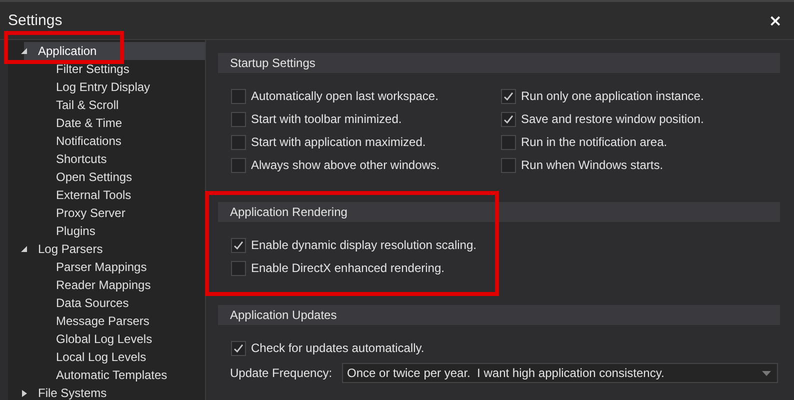 The image size is (794, 400). Describe the element at coordinates (112, 375) in the screenshot. I see `tree-item: Automatic Templates` at that location.